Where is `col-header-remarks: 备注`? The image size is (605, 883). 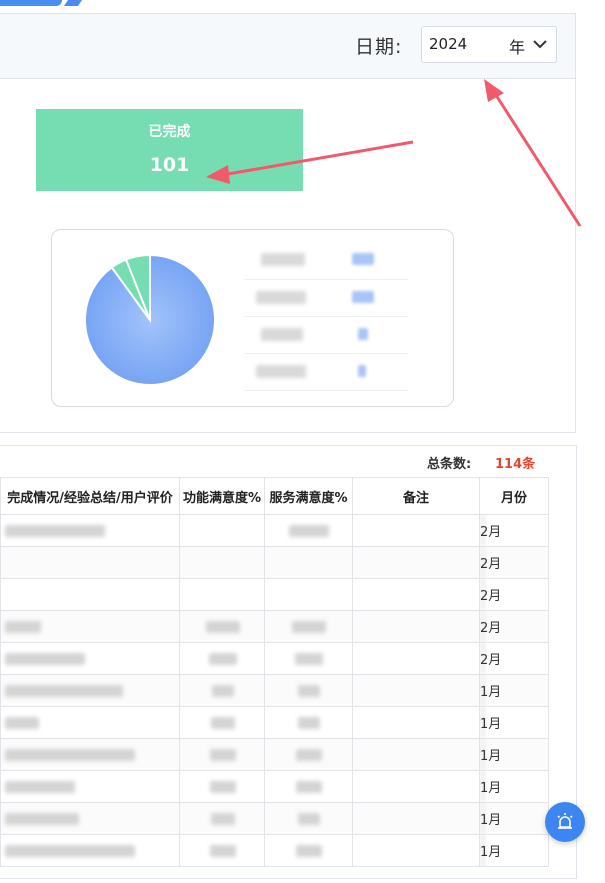 col-header-remarks: 备注 is located at coordinates (416, 496).